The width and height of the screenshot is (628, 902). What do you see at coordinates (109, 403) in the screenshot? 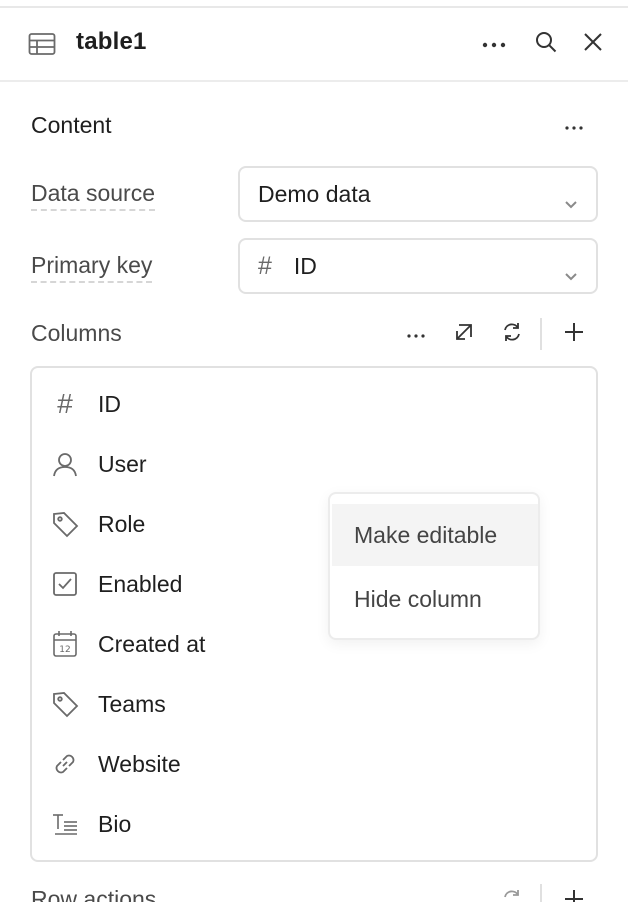
I see `column-label: ID` at bounding box center [109, 403].